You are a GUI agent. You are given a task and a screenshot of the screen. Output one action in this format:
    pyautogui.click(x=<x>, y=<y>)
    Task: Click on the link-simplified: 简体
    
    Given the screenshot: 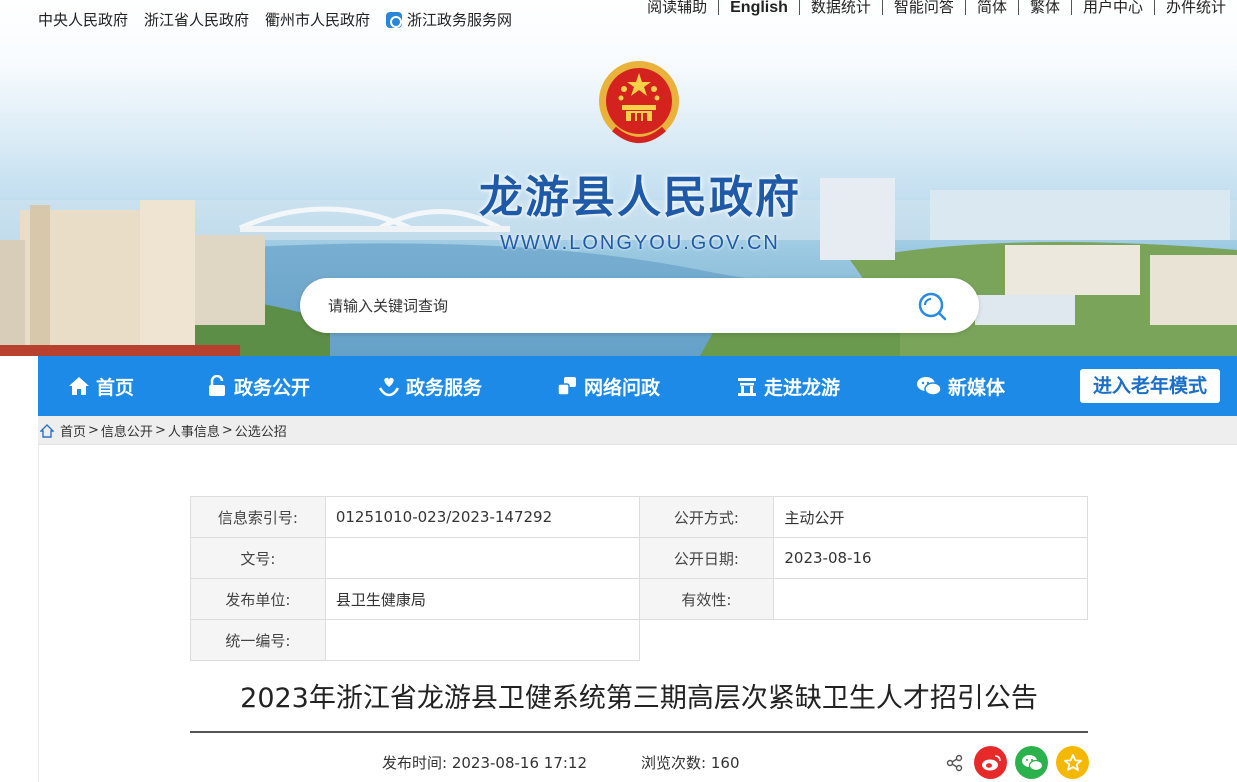 What is the action you would take?
    pyautogui.click(x=991, y=7)
    